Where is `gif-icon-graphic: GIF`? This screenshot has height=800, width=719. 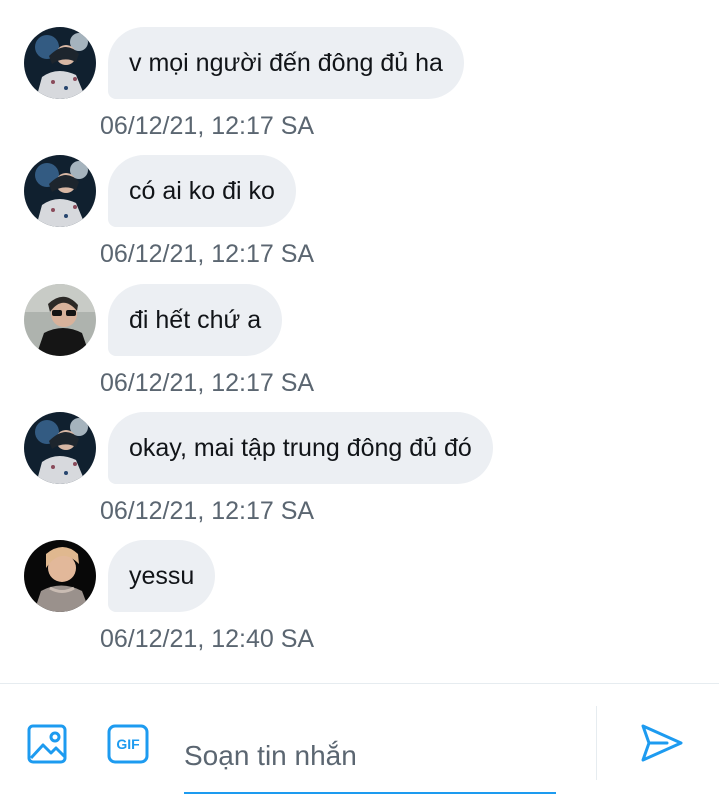
gif-icon-graphic: GIF is located at coordinates (128, 744).